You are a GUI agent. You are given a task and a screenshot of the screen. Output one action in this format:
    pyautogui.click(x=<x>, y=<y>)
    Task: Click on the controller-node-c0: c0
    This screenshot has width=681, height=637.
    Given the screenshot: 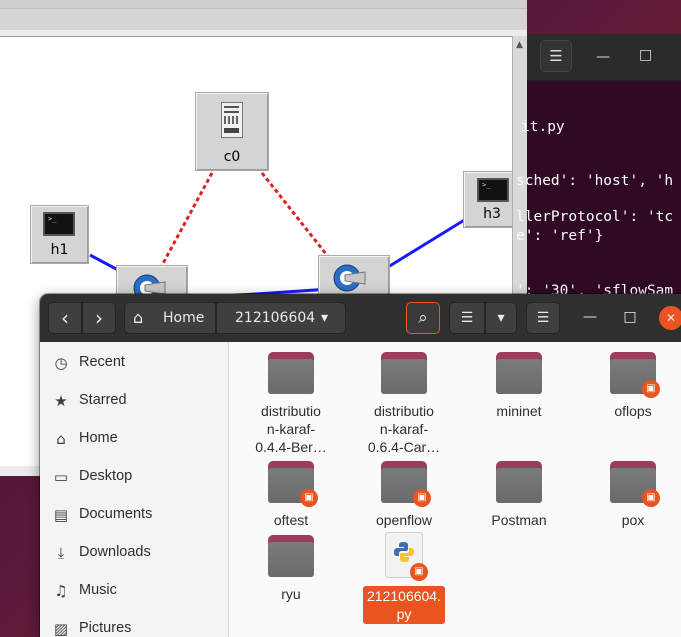 What is the action you would take?
    pyautogui.click(x=232, y=131)
    